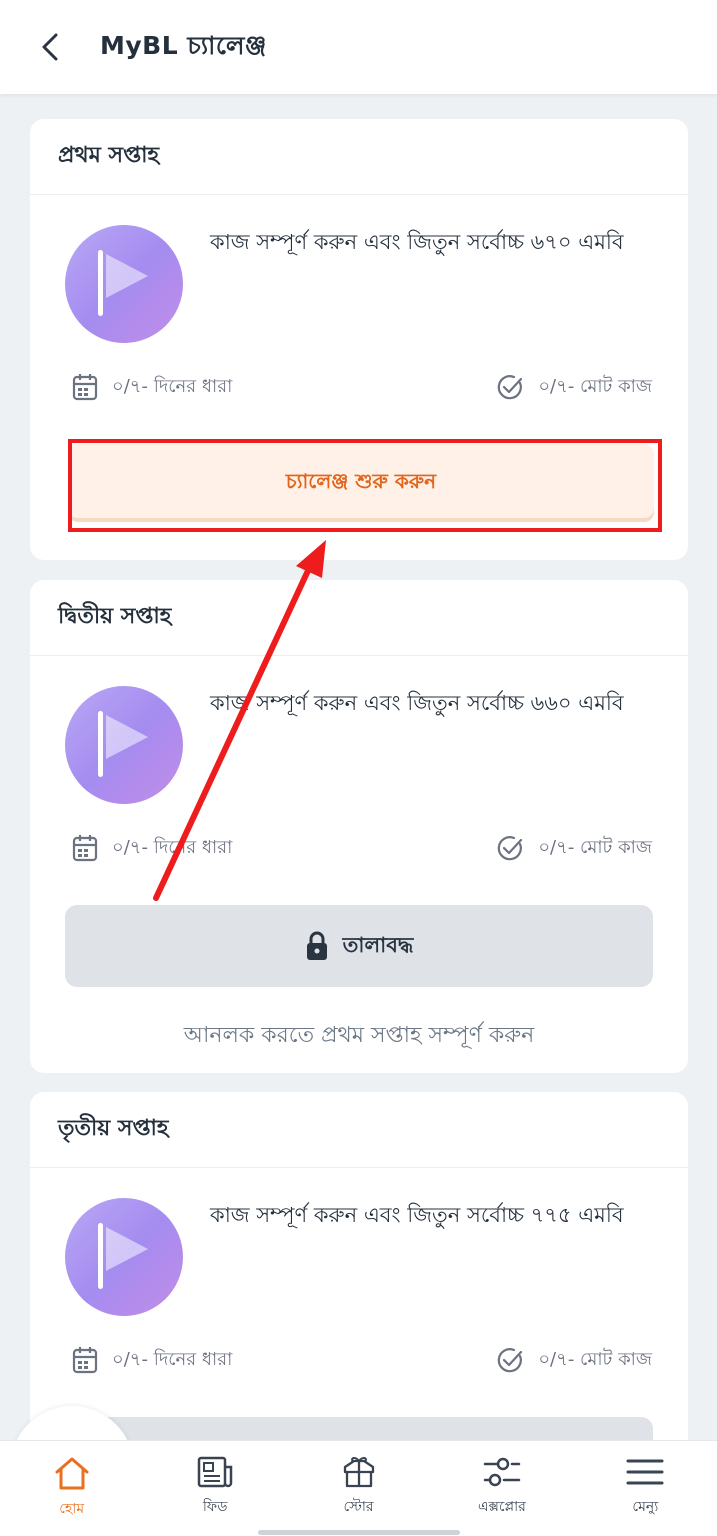 The height and width of the screenshot is (1536, 717). What do you see at coordinates (359, 1532) in the screenshot?
I see `home-indicator` at bounding box center [359, 1532].